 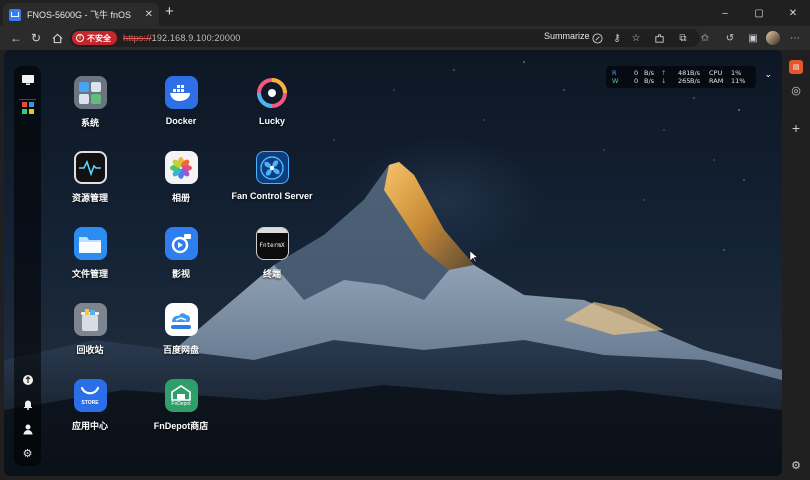 I want to click on app-video: 影视, so click(x=181, y=253).